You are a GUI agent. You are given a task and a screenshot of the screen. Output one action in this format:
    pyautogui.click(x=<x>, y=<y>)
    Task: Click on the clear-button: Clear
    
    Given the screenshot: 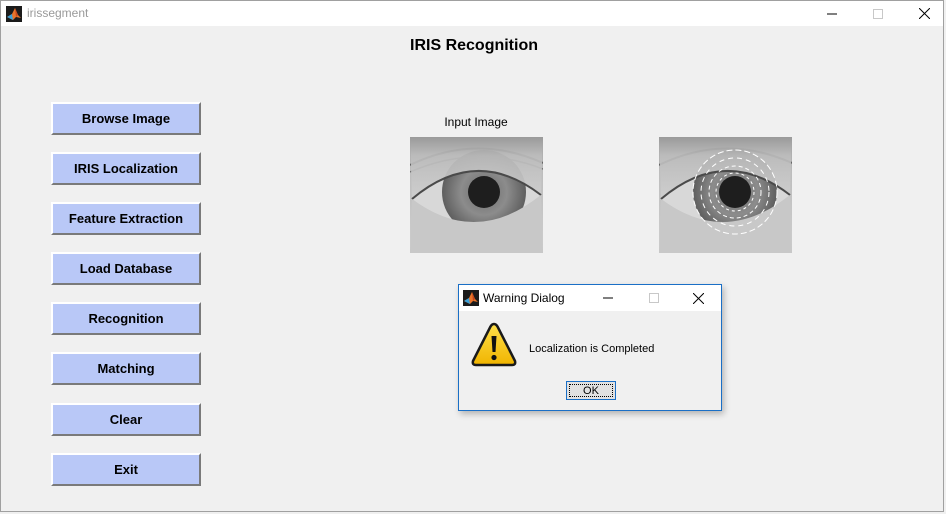 What is the action you would take?
    pyautogui.click(x=126, y=419)
    